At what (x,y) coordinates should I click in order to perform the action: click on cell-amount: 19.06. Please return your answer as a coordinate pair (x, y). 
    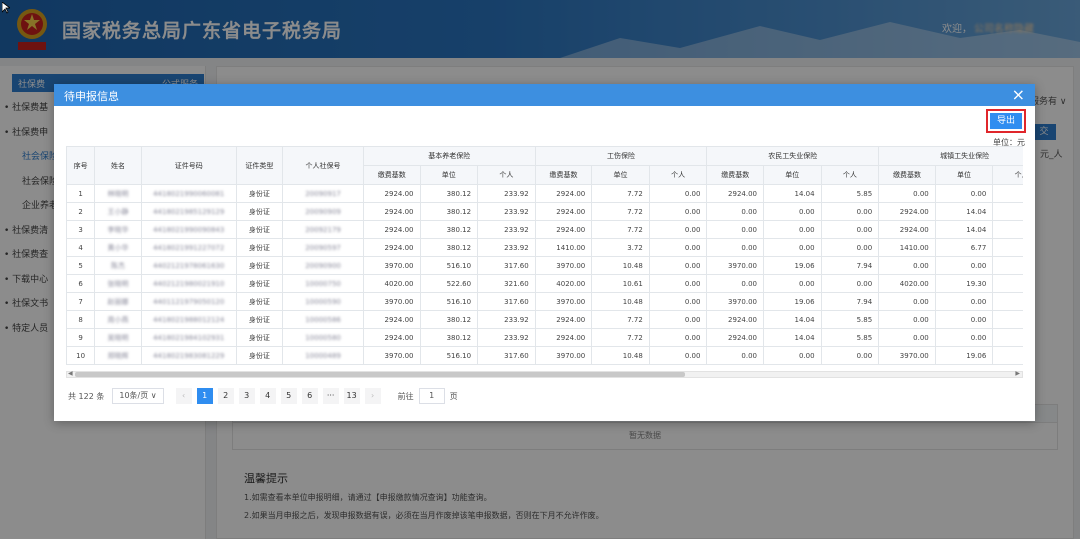
    Looking at the image, I should click on (792, 265).